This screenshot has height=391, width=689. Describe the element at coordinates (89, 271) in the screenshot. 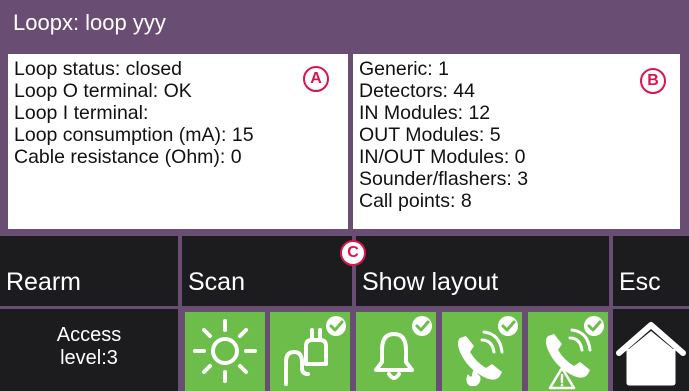

I see `rearm-button: Rearm` at that location.